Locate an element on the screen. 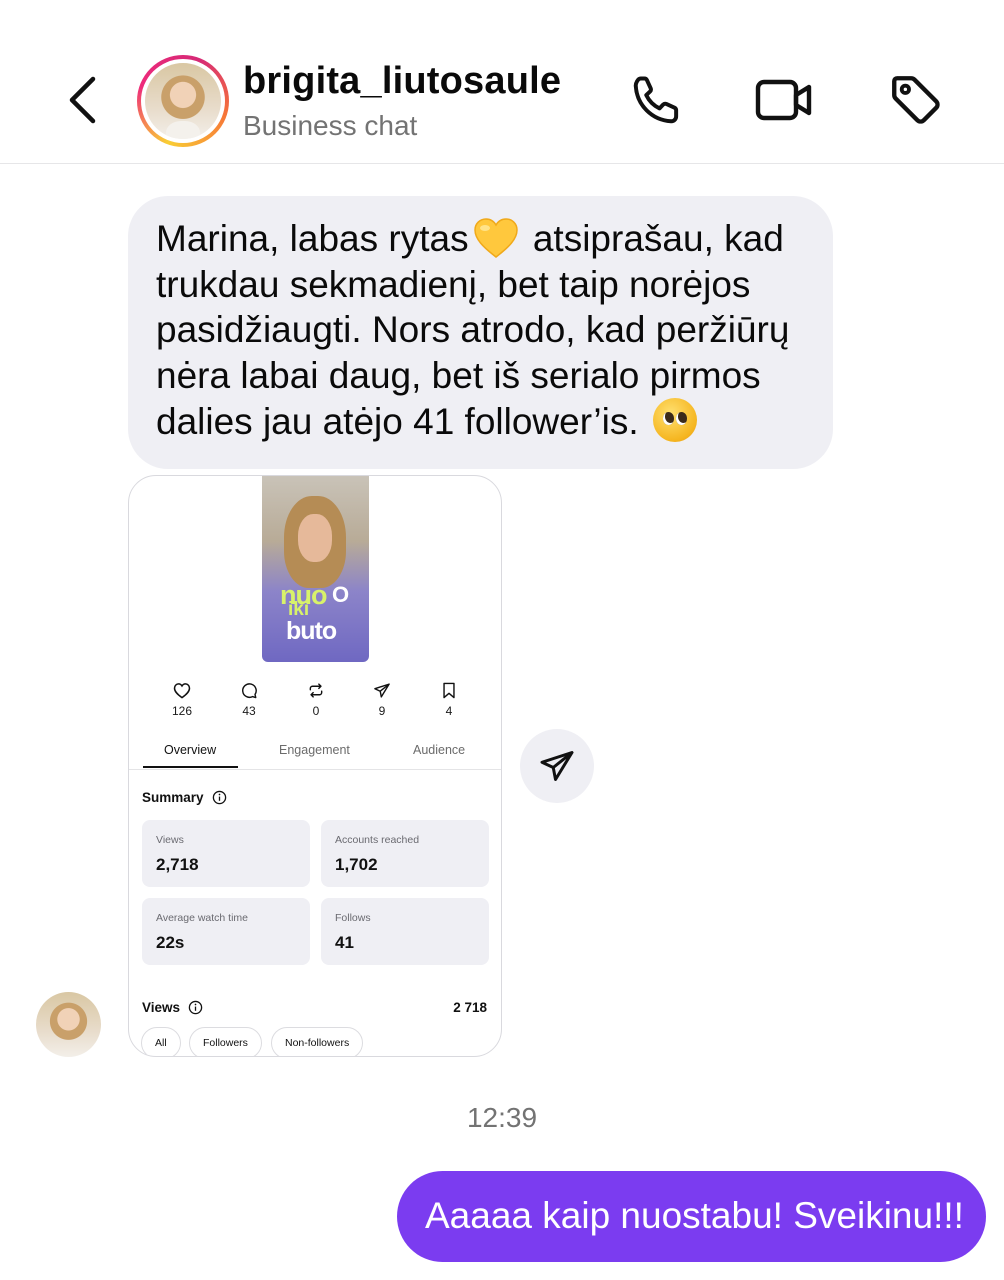 The width and height of the screenshot is (1004, 1280). reel-stats: 126 43 0 9 4 is located at coordinates (315, 704).